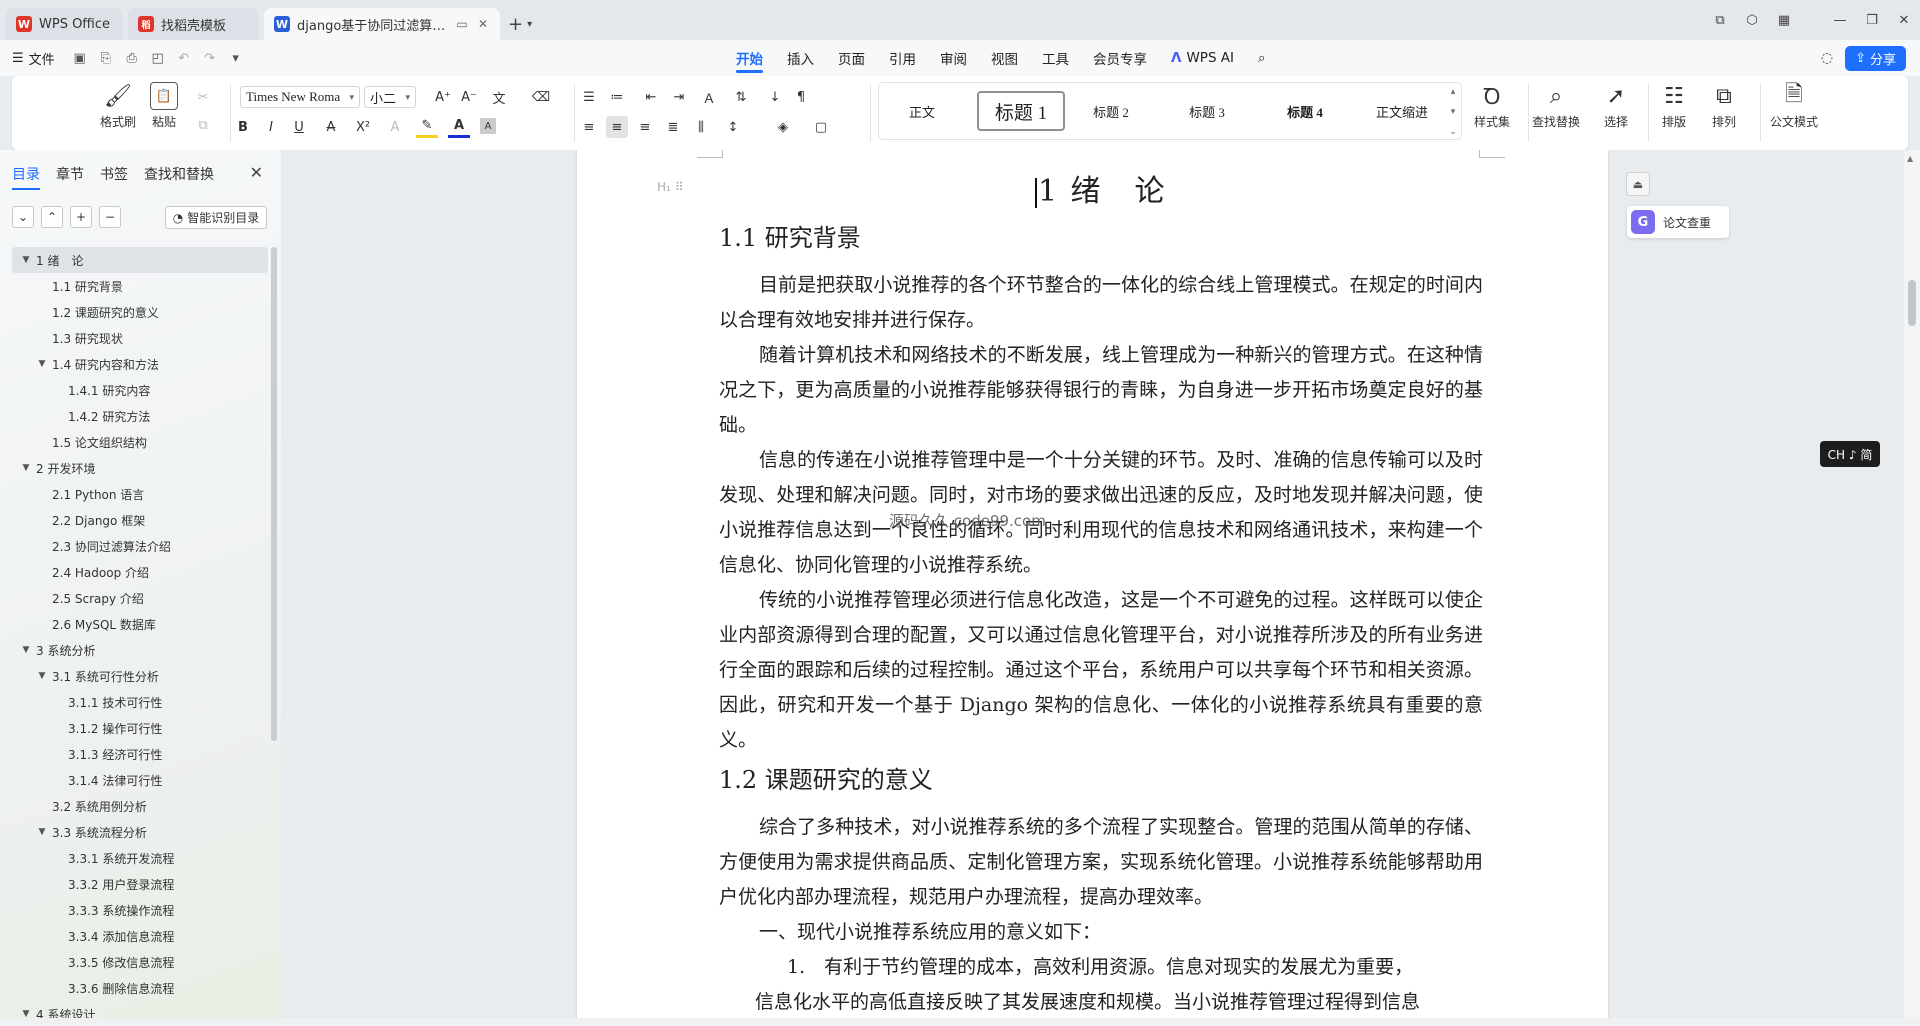 The height and width of the screenshot is (1026, 1920). Describe the element at coordinates (673, 127) in the screenshot. I see `justify-icon: ≣` at that location.